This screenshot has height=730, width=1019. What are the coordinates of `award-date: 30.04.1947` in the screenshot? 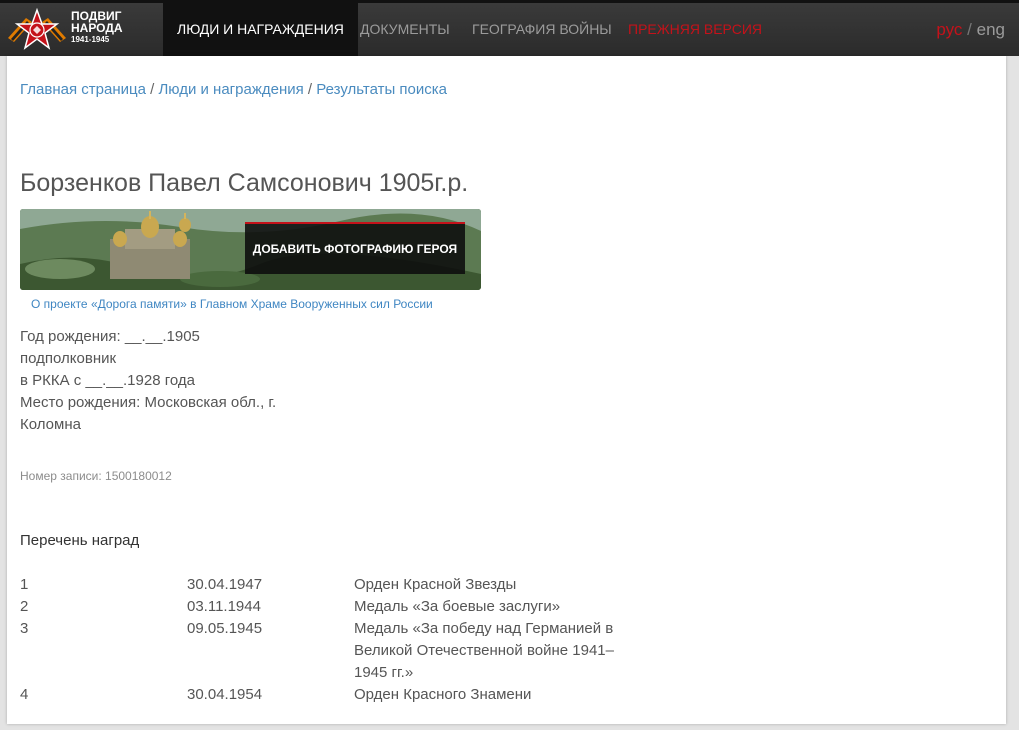 It's located at (225, 584).